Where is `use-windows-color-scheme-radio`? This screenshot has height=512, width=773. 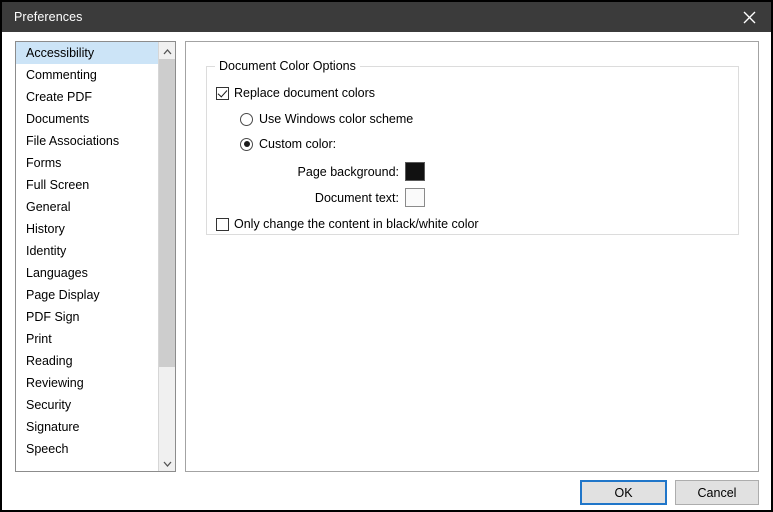 use-windows-color-scheme-radio is located at coordinates (246, 119).